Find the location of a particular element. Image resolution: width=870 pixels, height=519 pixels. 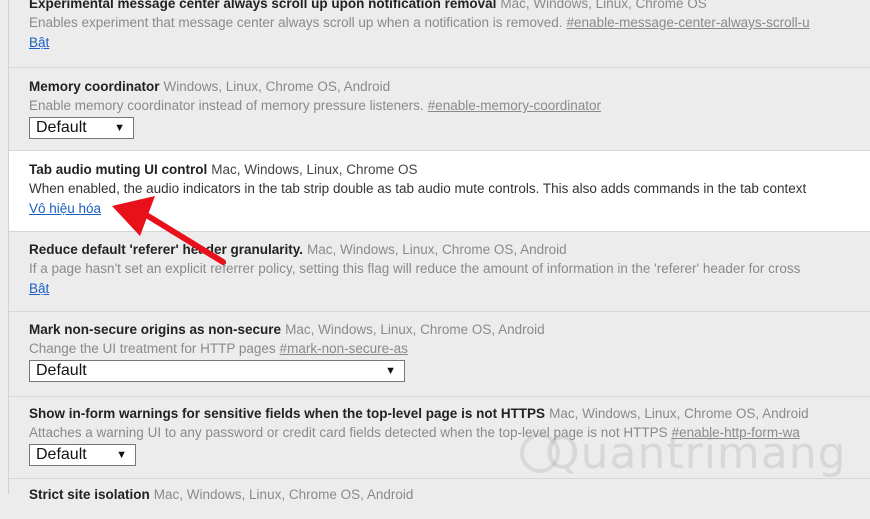

experiment-name: Strict site isolation is located at coordinates (89, 494).